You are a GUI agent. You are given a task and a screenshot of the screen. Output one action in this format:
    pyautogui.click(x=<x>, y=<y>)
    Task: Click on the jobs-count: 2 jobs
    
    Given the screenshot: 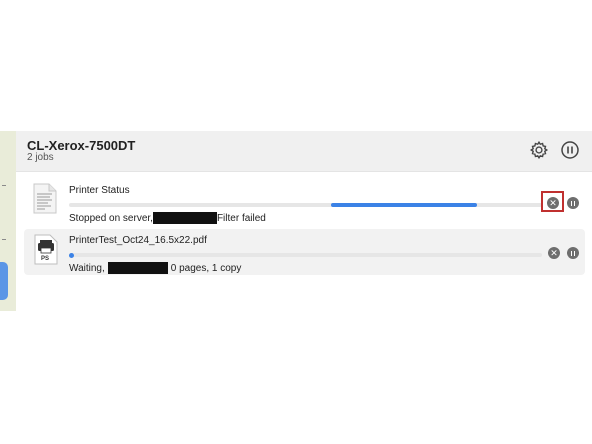 What is the action you would take?
    pyautogui.click(x=40, y=157)
    